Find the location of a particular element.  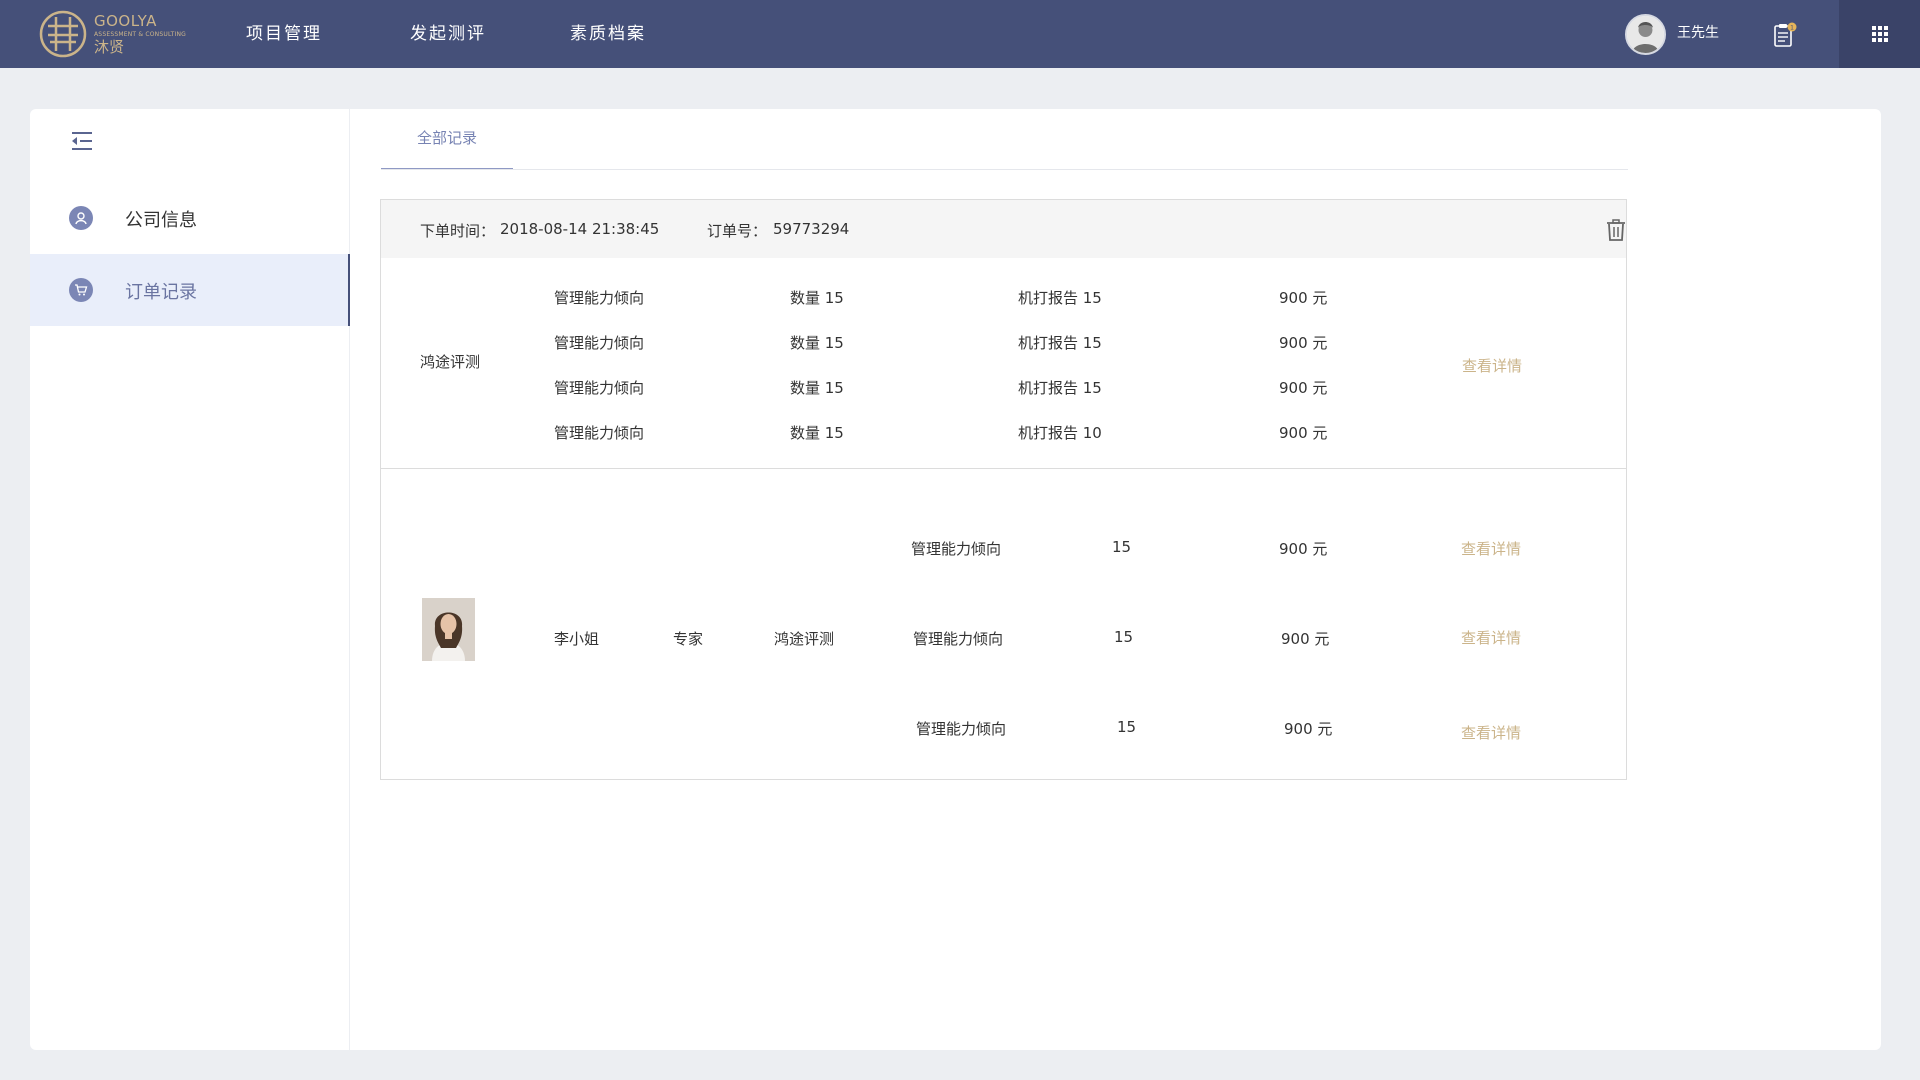

expert-org: 鸿途评测 is located at coordinates (804, 639).